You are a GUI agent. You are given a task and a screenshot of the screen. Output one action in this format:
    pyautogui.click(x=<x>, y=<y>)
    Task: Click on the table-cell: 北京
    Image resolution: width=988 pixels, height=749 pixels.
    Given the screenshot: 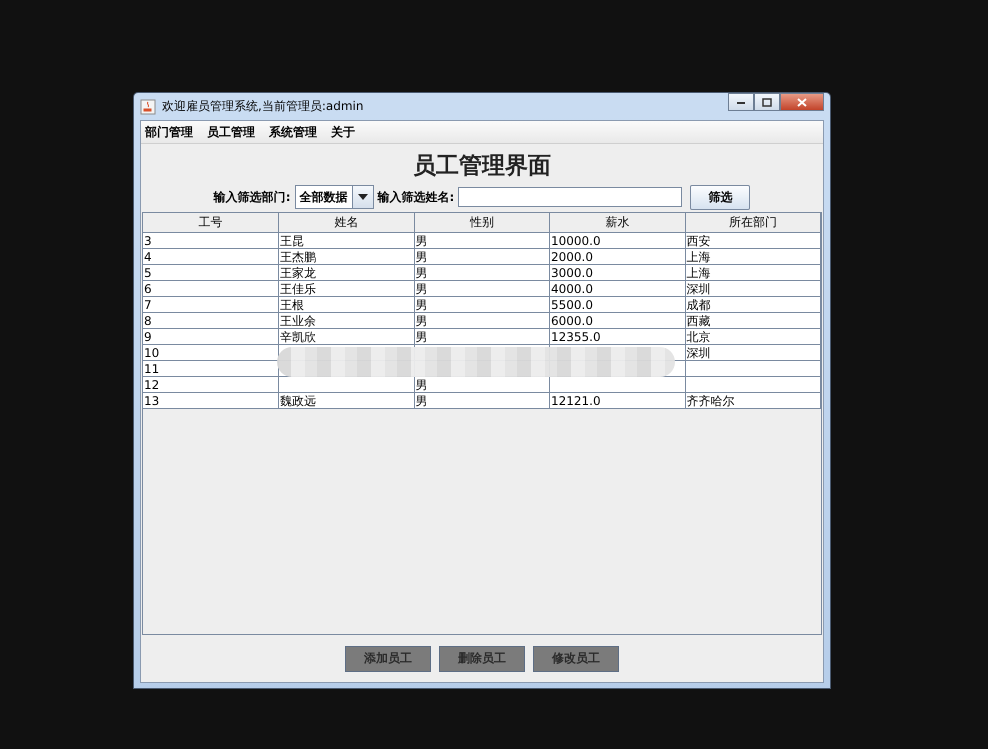 What is the action you would take?
    pyautogui.click(x=698, y=337)
    